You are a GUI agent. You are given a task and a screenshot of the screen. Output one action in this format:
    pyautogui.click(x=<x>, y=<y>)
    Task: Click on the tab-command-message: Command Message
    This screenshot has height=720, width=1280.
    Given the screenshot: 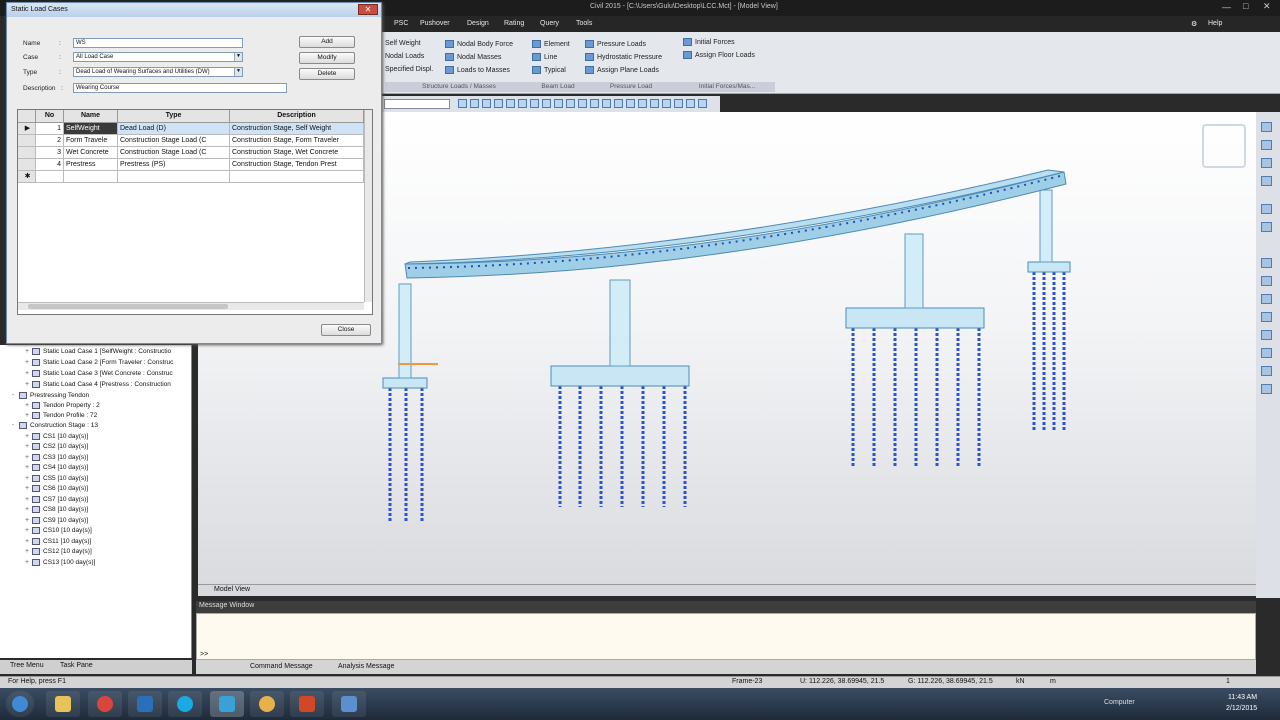 What is the action you would take?
    pyautogui.click(x=281, y=666)
    